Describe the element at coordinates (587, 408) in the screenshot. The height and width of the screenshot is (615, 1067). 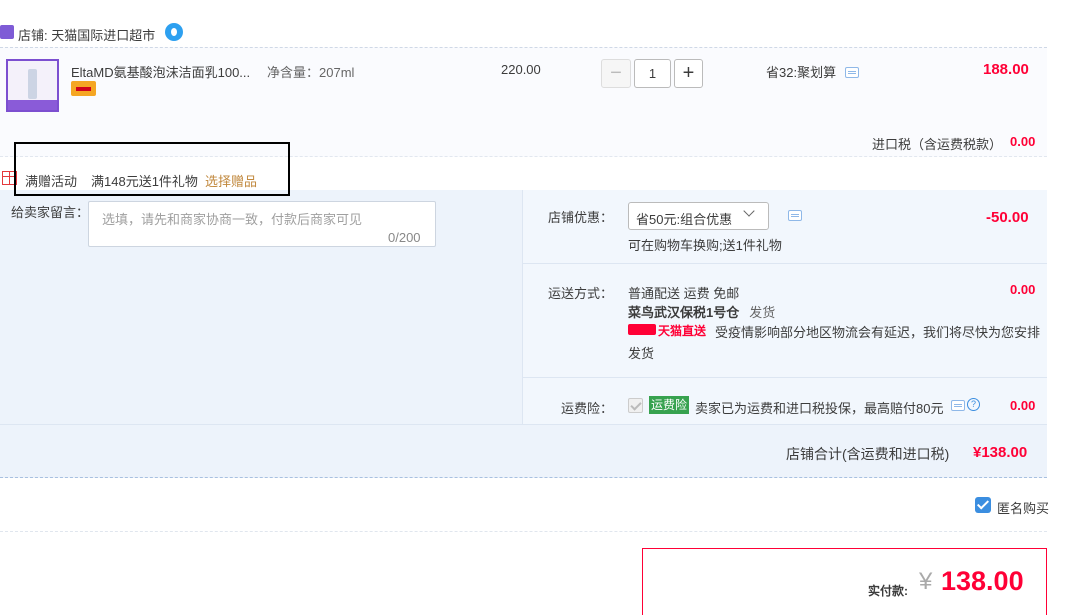
I see `insurance-label: 运费险：` at that location.